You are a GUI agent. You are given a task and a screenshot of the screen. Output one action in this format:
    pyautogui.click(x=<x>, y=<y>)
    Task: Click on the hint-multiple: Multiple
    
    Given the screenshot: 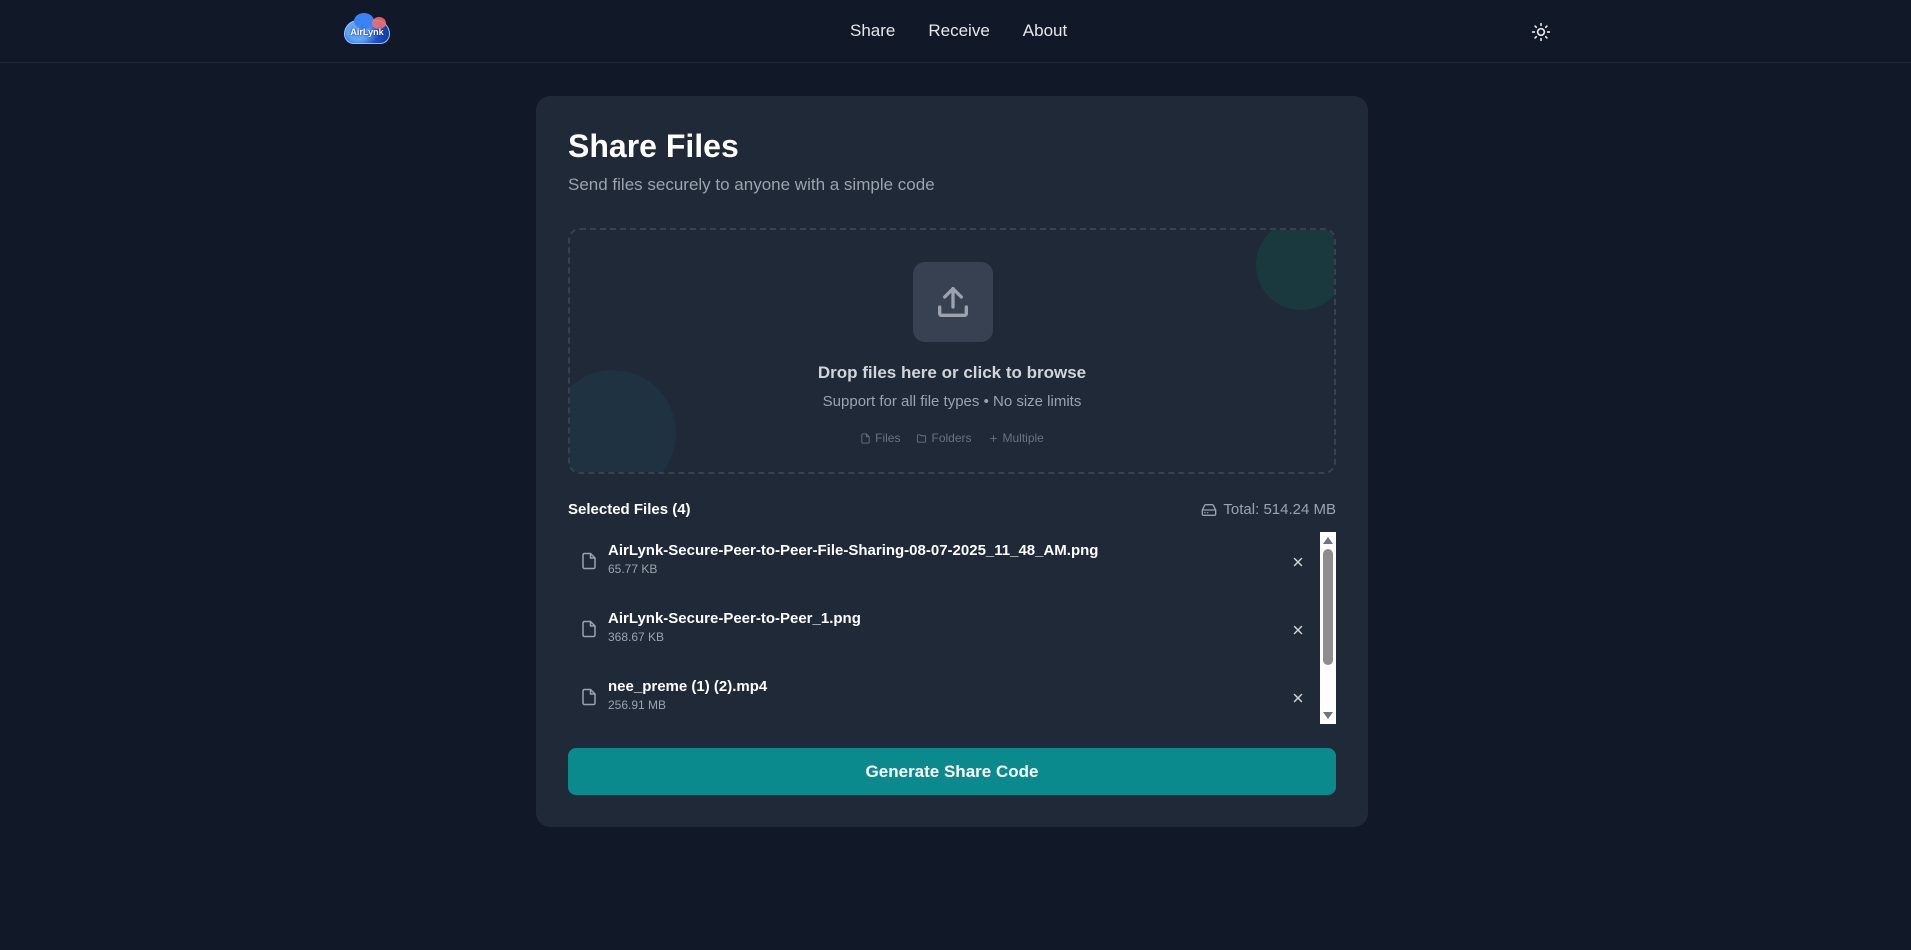 What is the action you would take?
    pyautogui.click(x=1016, y=438)
    